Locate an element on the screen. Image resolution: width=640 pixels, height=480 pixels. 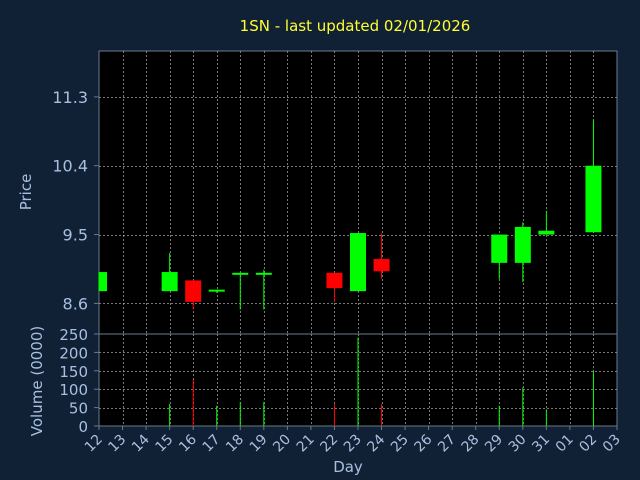
volume-tick-label: 250 is located at coordinates (73, 335).